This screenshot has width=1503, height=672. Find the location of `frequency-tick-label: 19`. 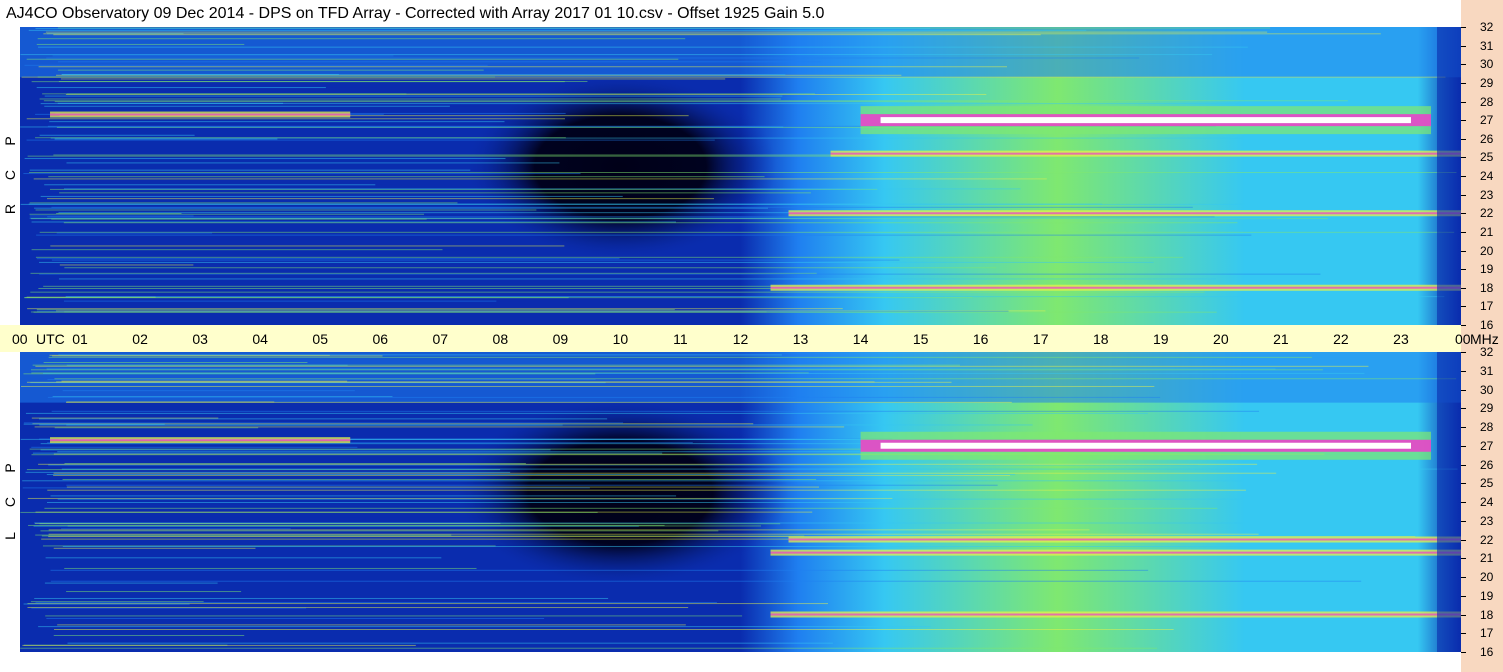

frequency-tick-label: 19 is located at coordinates (1487, 595).